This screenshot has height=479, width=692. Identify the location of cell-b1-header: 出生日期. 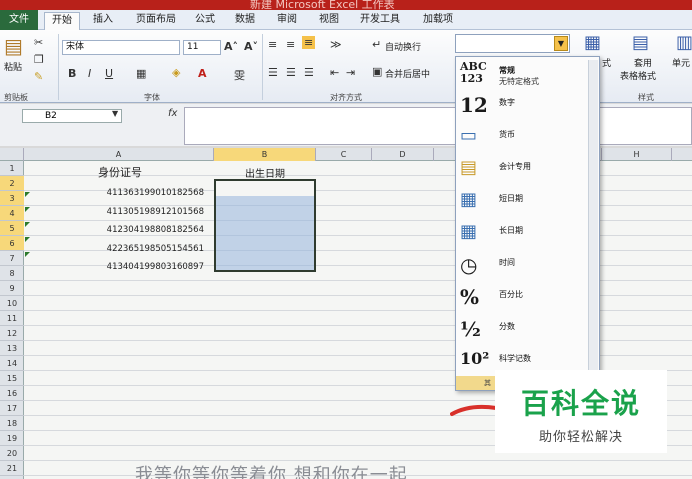
(265, 172).